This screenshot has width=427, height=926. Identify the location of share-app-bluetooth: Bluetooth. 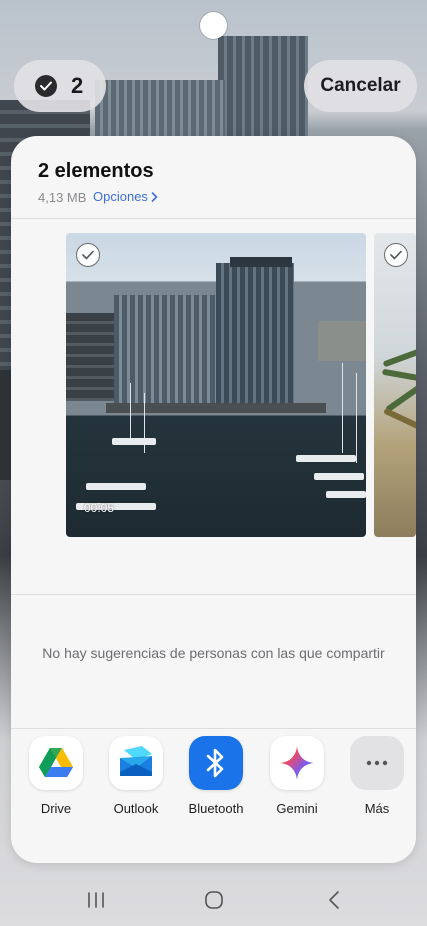
(216, 776).